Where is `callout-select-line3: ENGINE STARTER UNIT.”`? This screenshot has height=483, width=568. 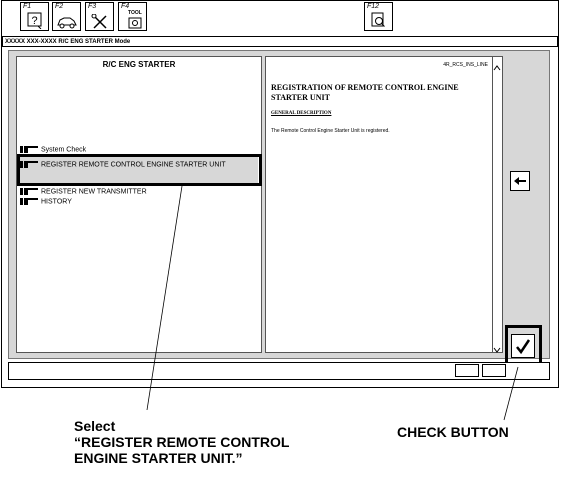
callout-select-line3: ENGINE STARTER UNIT.” is located at coordinates (158, 458).